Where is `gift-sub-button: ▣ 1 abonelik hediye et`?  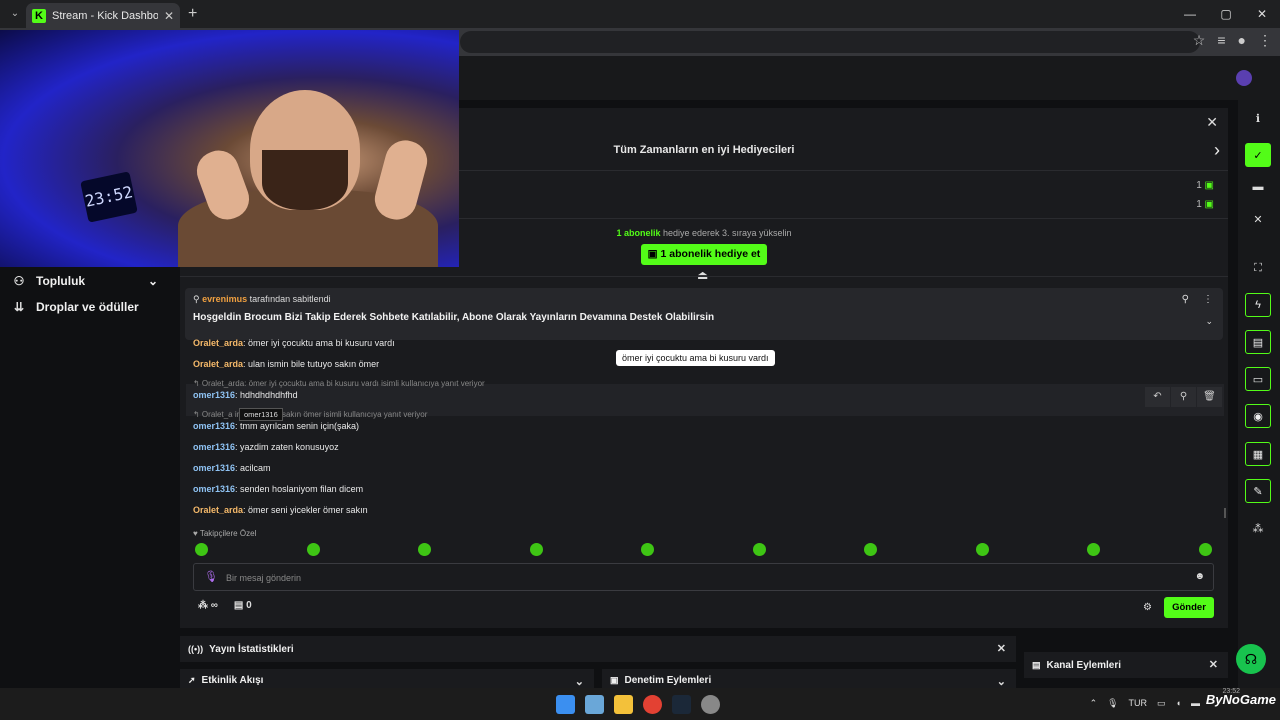
gift-sub-button: ▣ 1 abonelik hediye et is located at coordinates (704, 254).